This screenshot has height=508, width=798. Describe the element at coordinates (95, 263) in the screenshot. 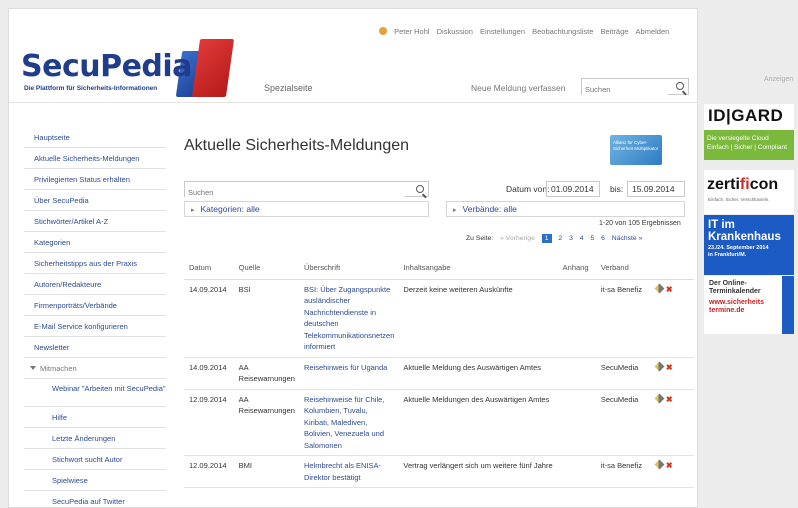

I see `sidebar-item-tips: Sicherheitstipps aus der Praxis` at that location.